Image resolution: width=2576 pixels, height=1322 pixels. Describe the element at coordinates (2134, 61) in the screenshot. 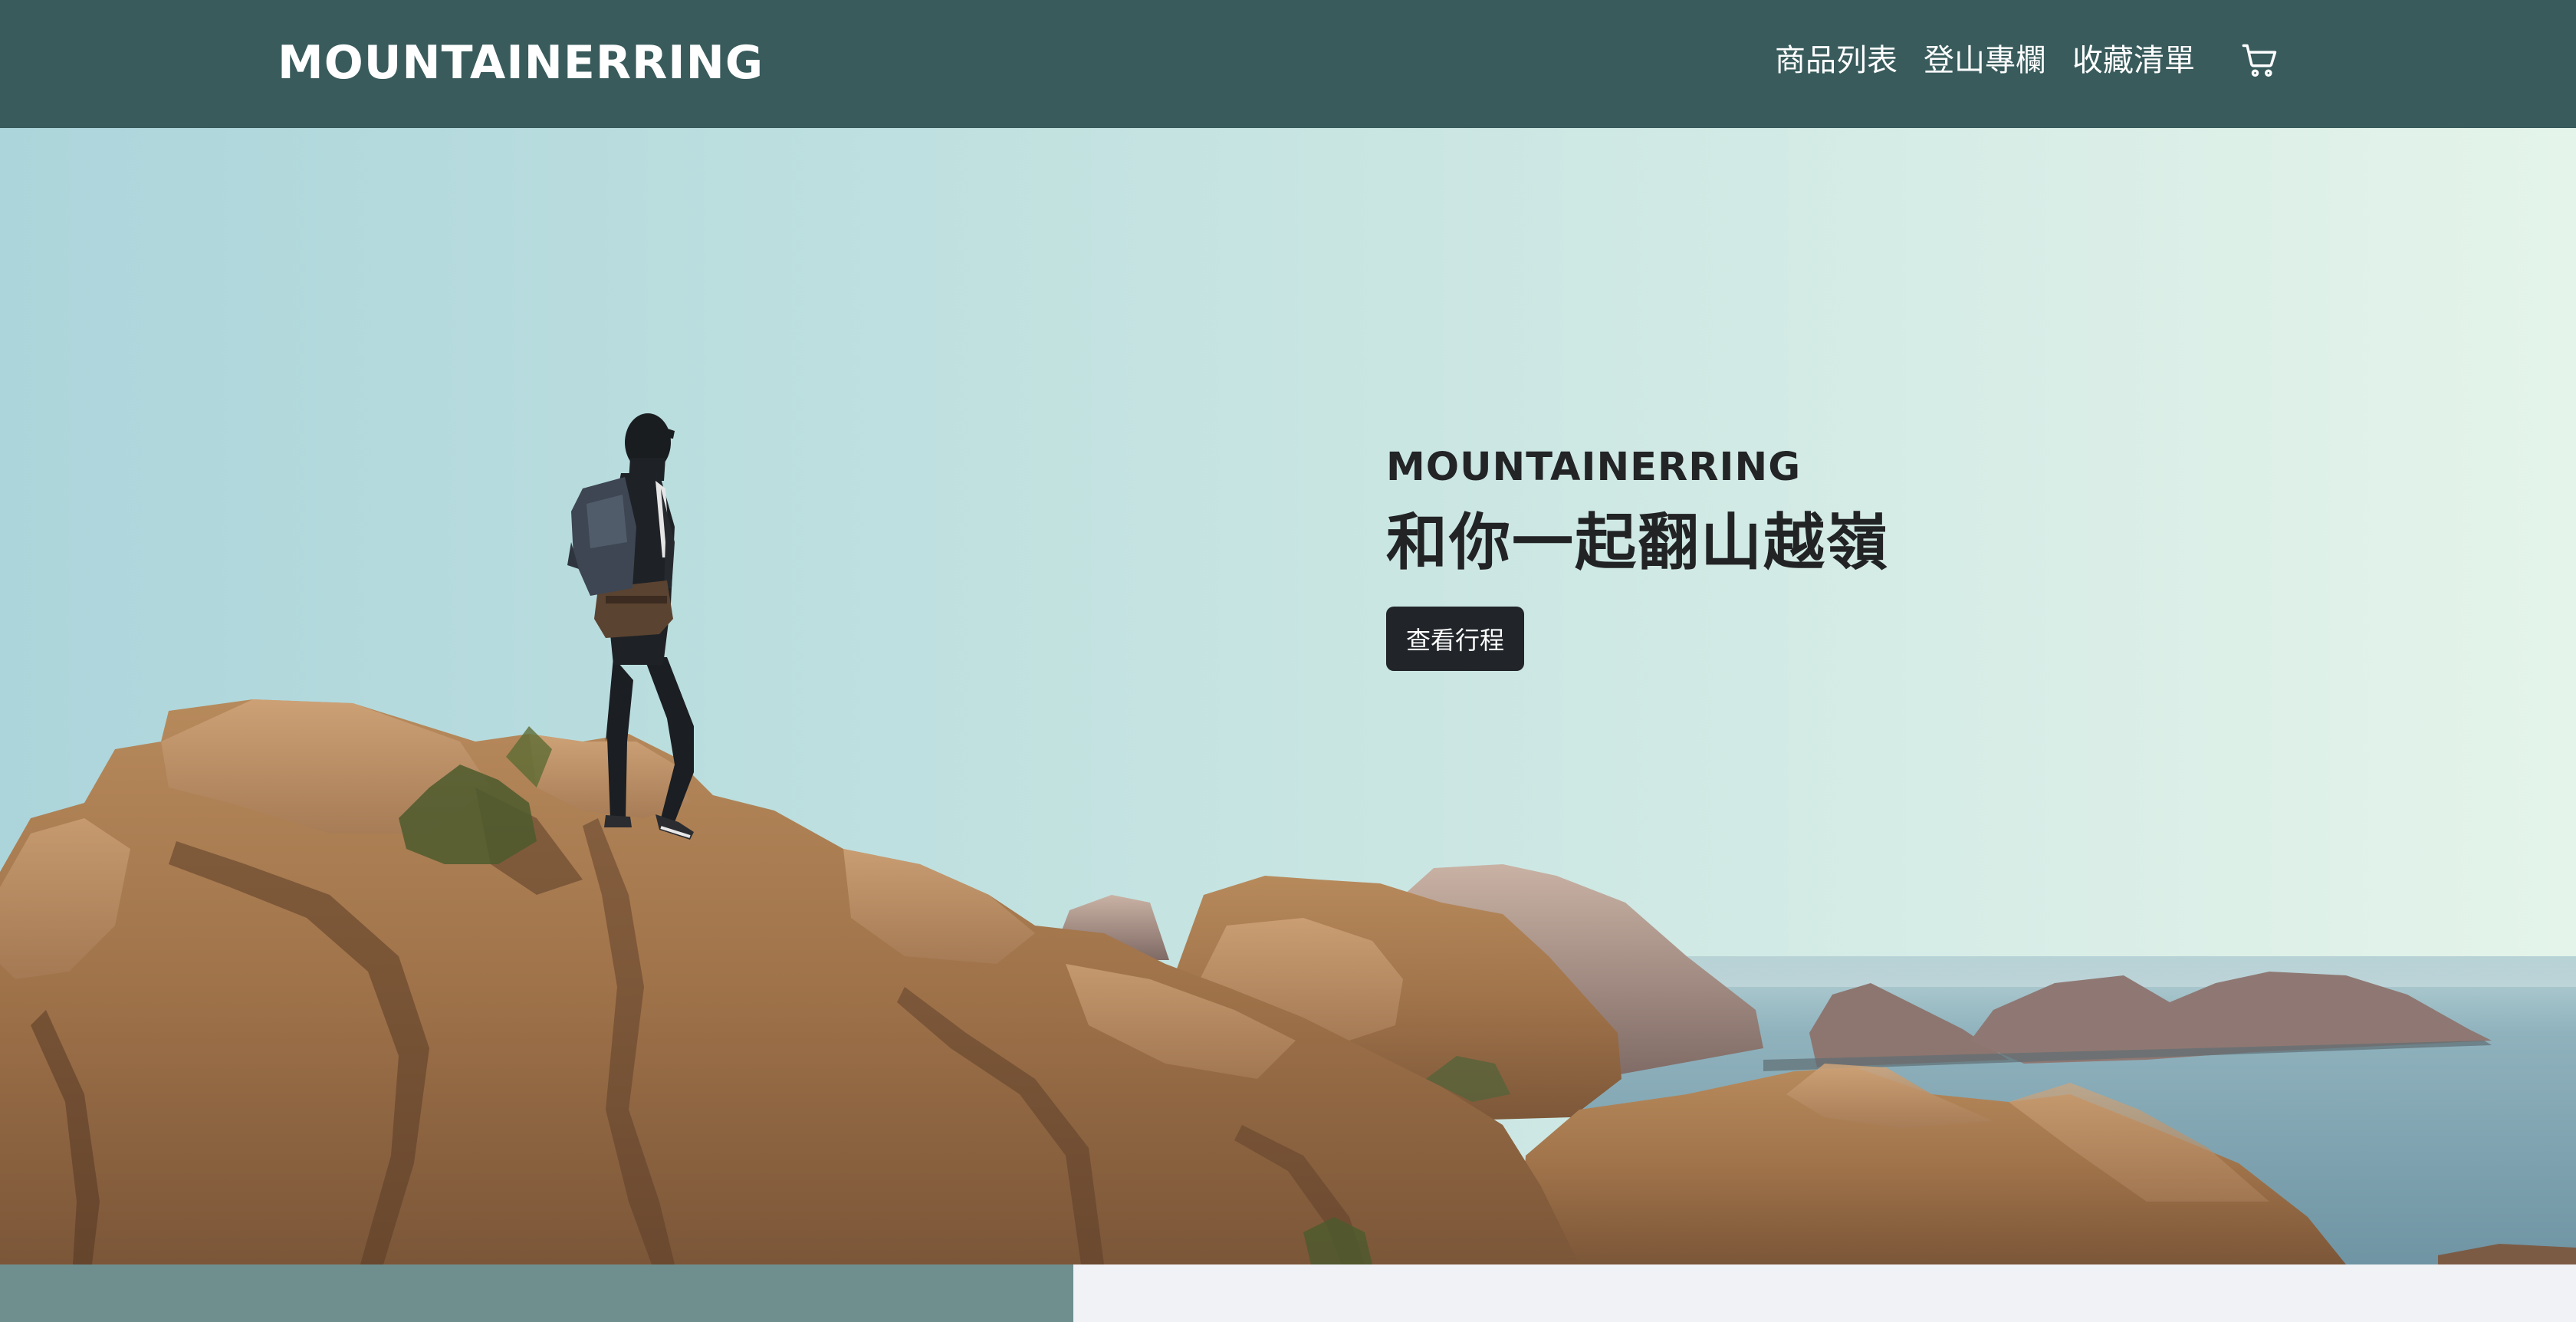

I see `nav-link-favorites: 收藏清單` at that location.